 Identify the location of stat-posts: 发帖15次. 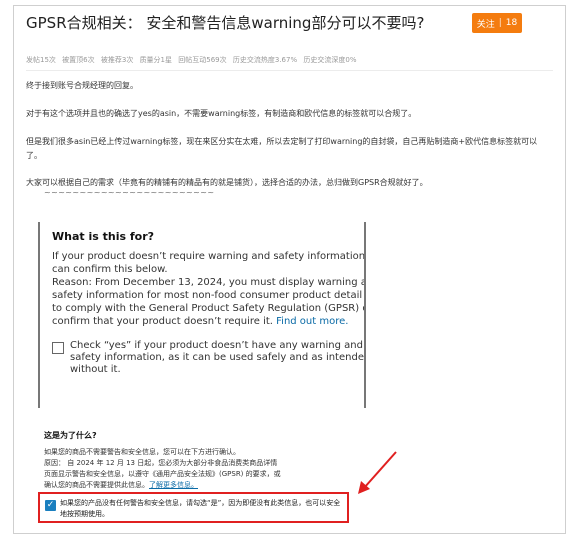
(41, 60).